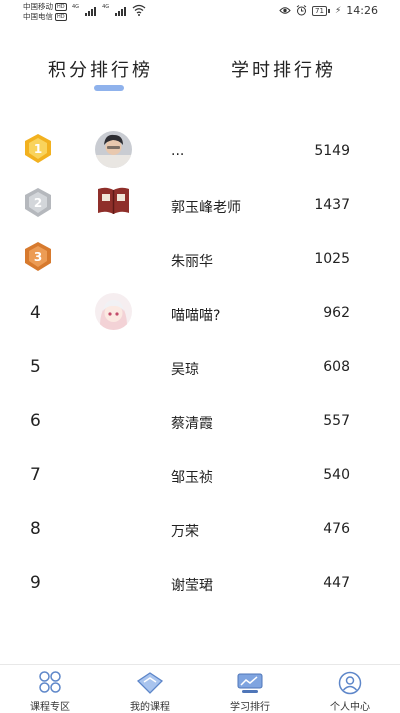 Image resolution: width=400 pixels, height=713 pixels. I want to click on user-score: 5149, so click(332, 151).